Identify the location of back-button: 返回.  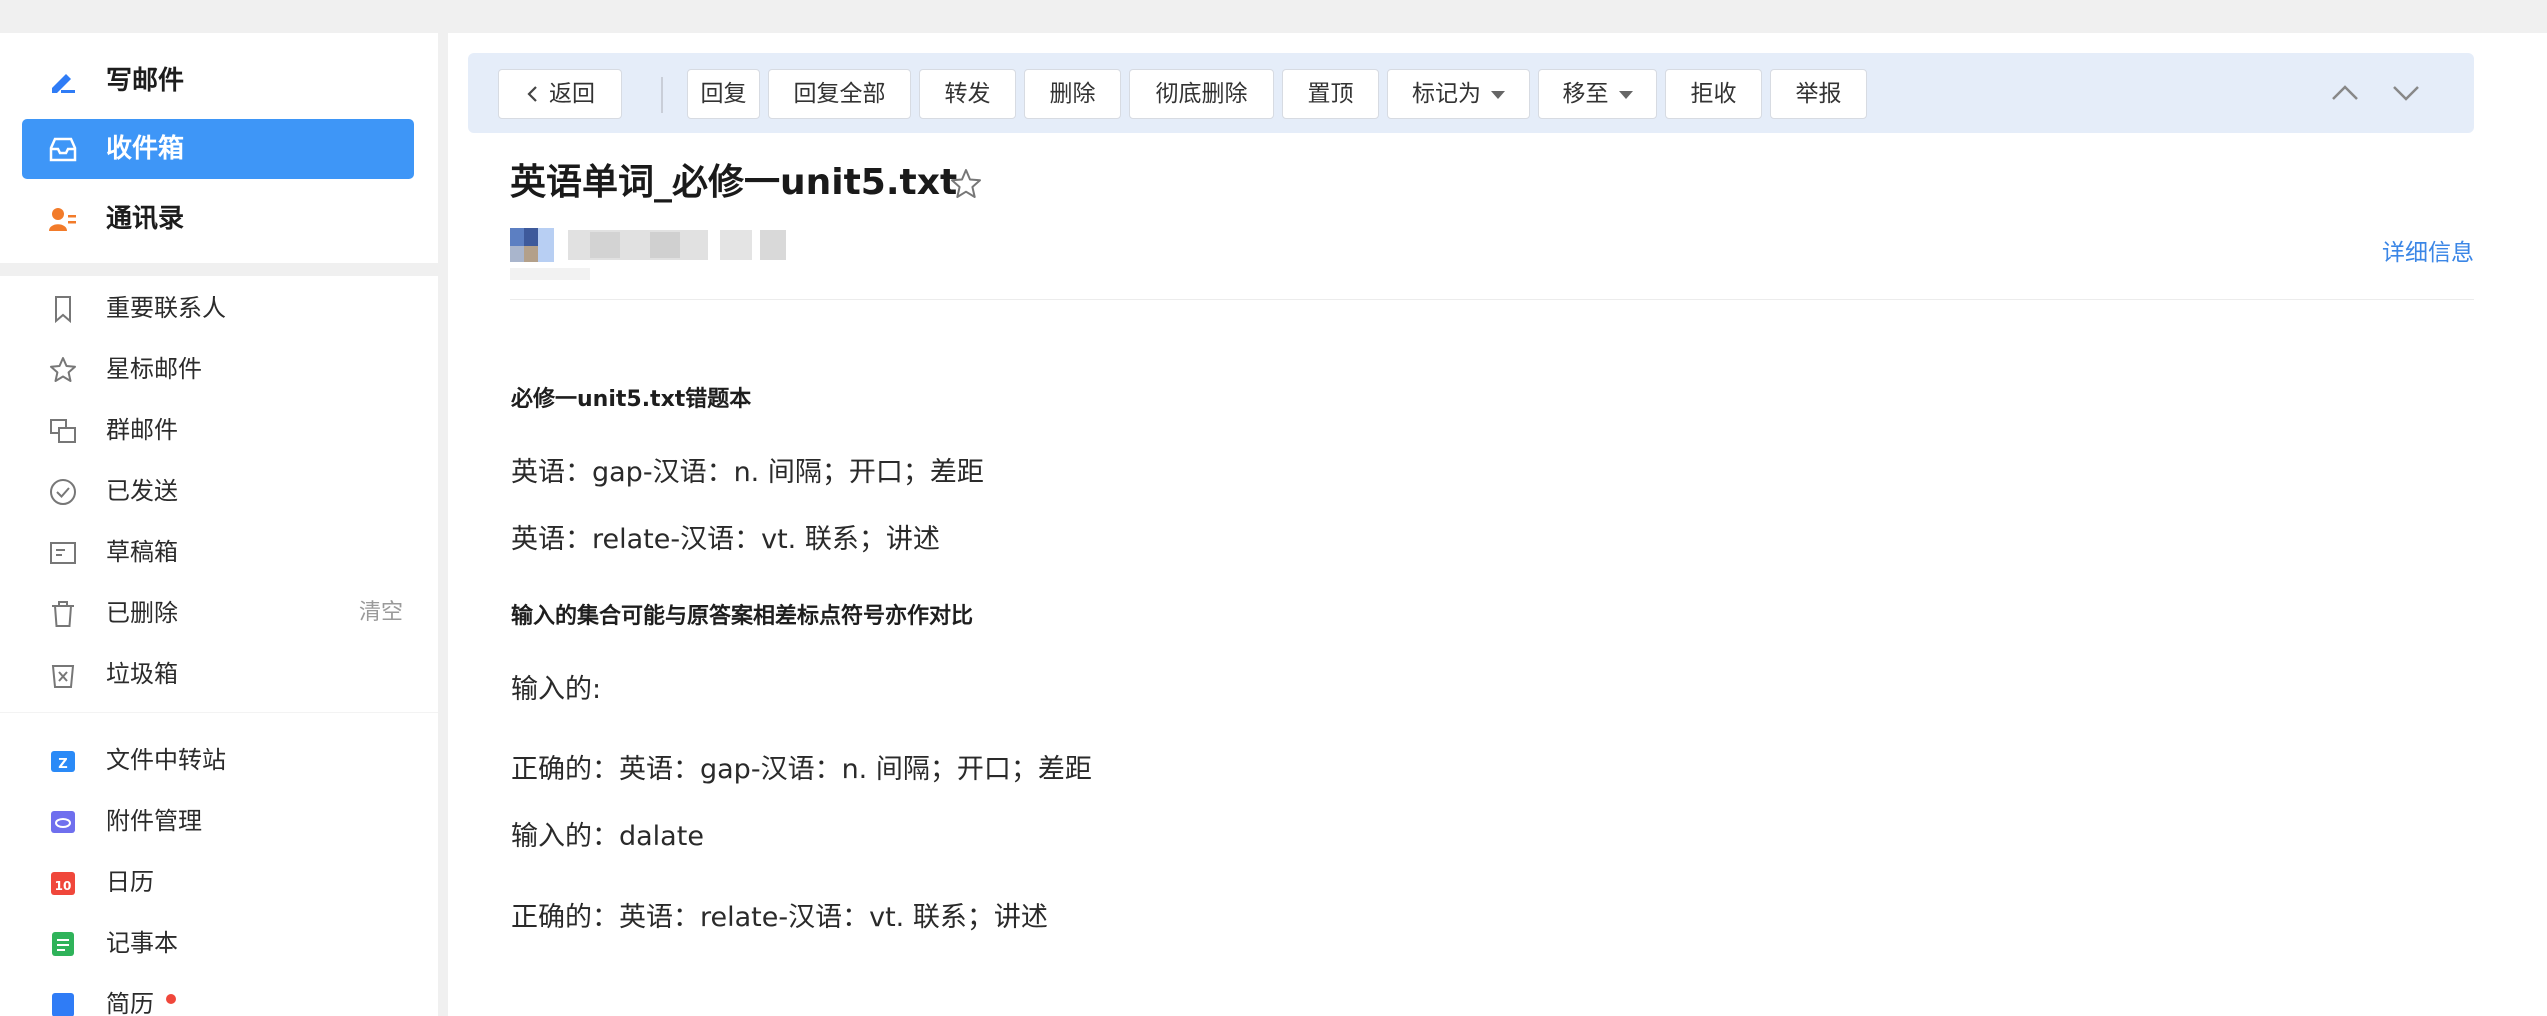
(560, 94).